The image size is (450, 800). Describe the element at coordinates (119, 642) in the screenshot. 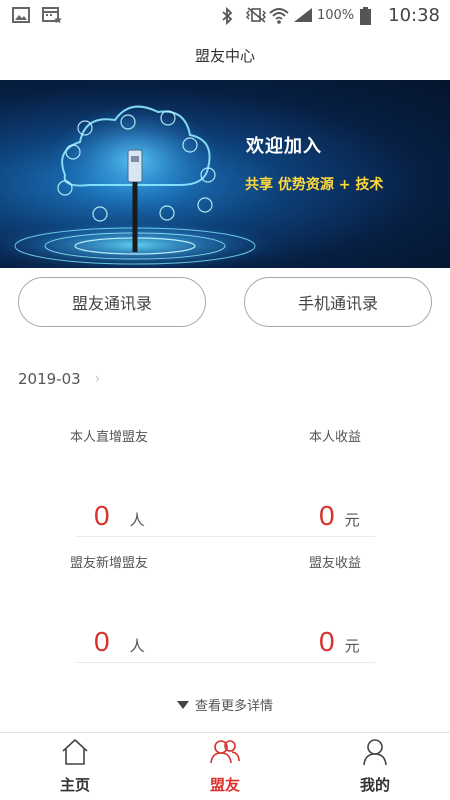

I see `ally-new-allies-stat: 0 人` at that location.